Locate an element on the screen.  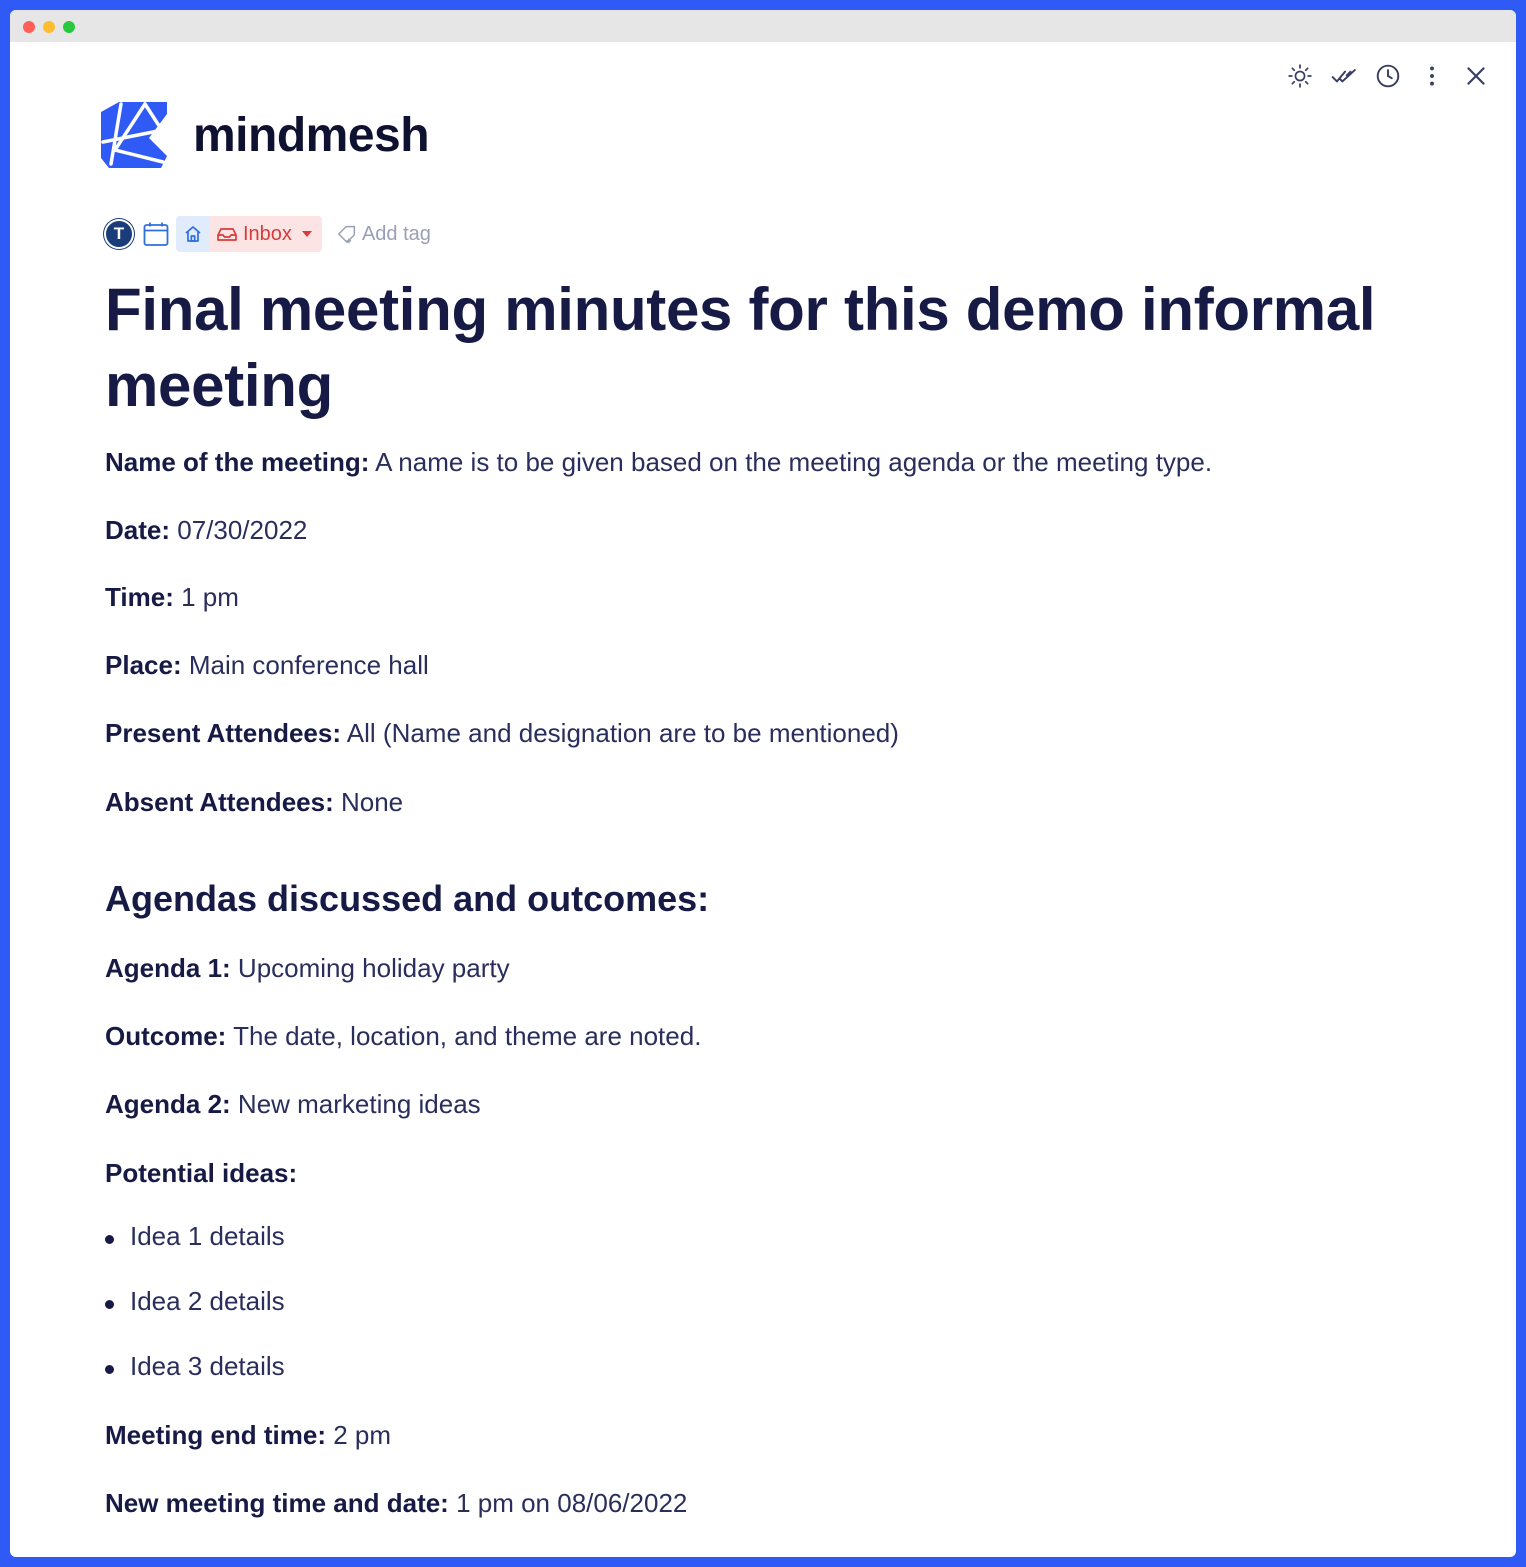
calendar-icon is located at coordinates (156, 234).